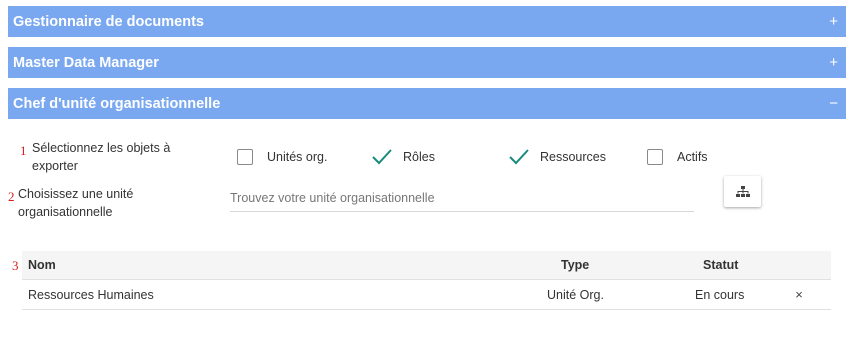 The width and height of the screenshot is (857, 348). Describe the element at coordinates (575, 294) in the screenshot. I see `row-type: Unité Org.` at that location.